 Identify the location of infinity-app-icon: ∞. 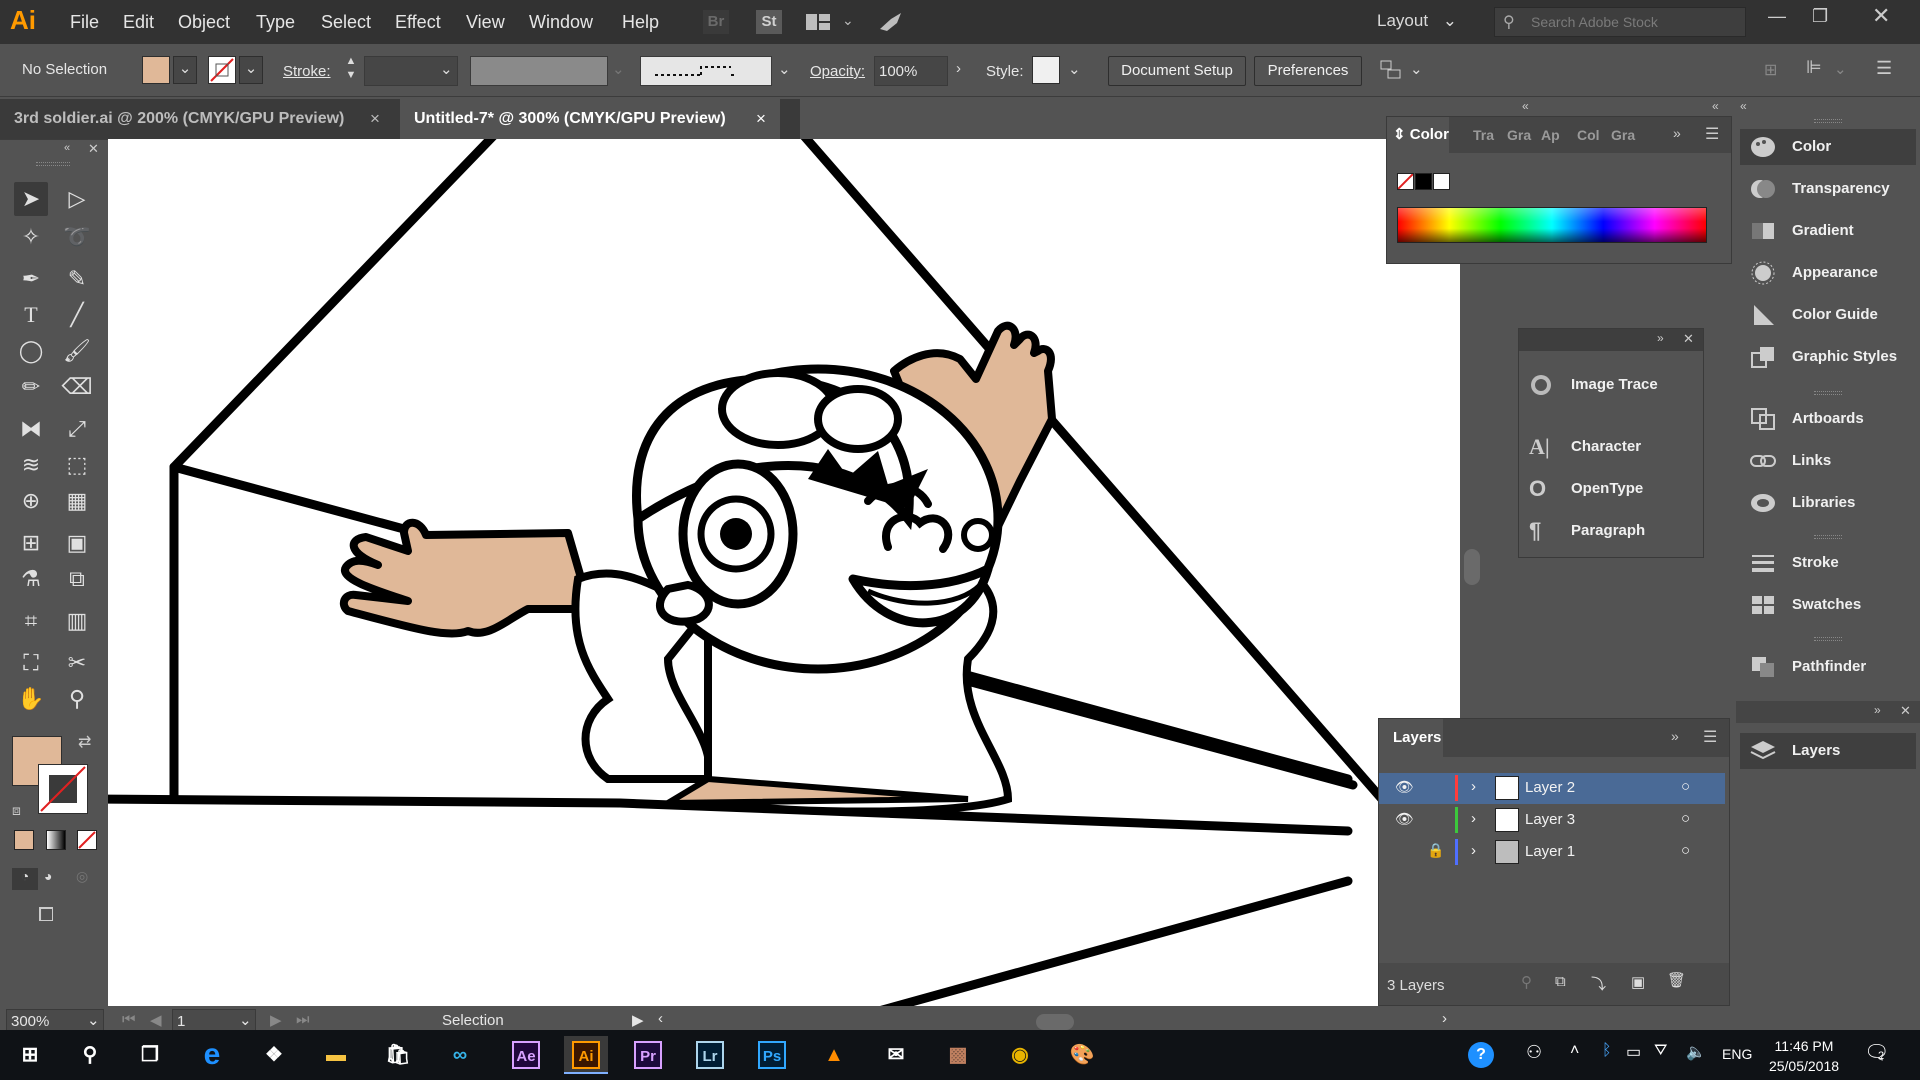
(460, 1055).